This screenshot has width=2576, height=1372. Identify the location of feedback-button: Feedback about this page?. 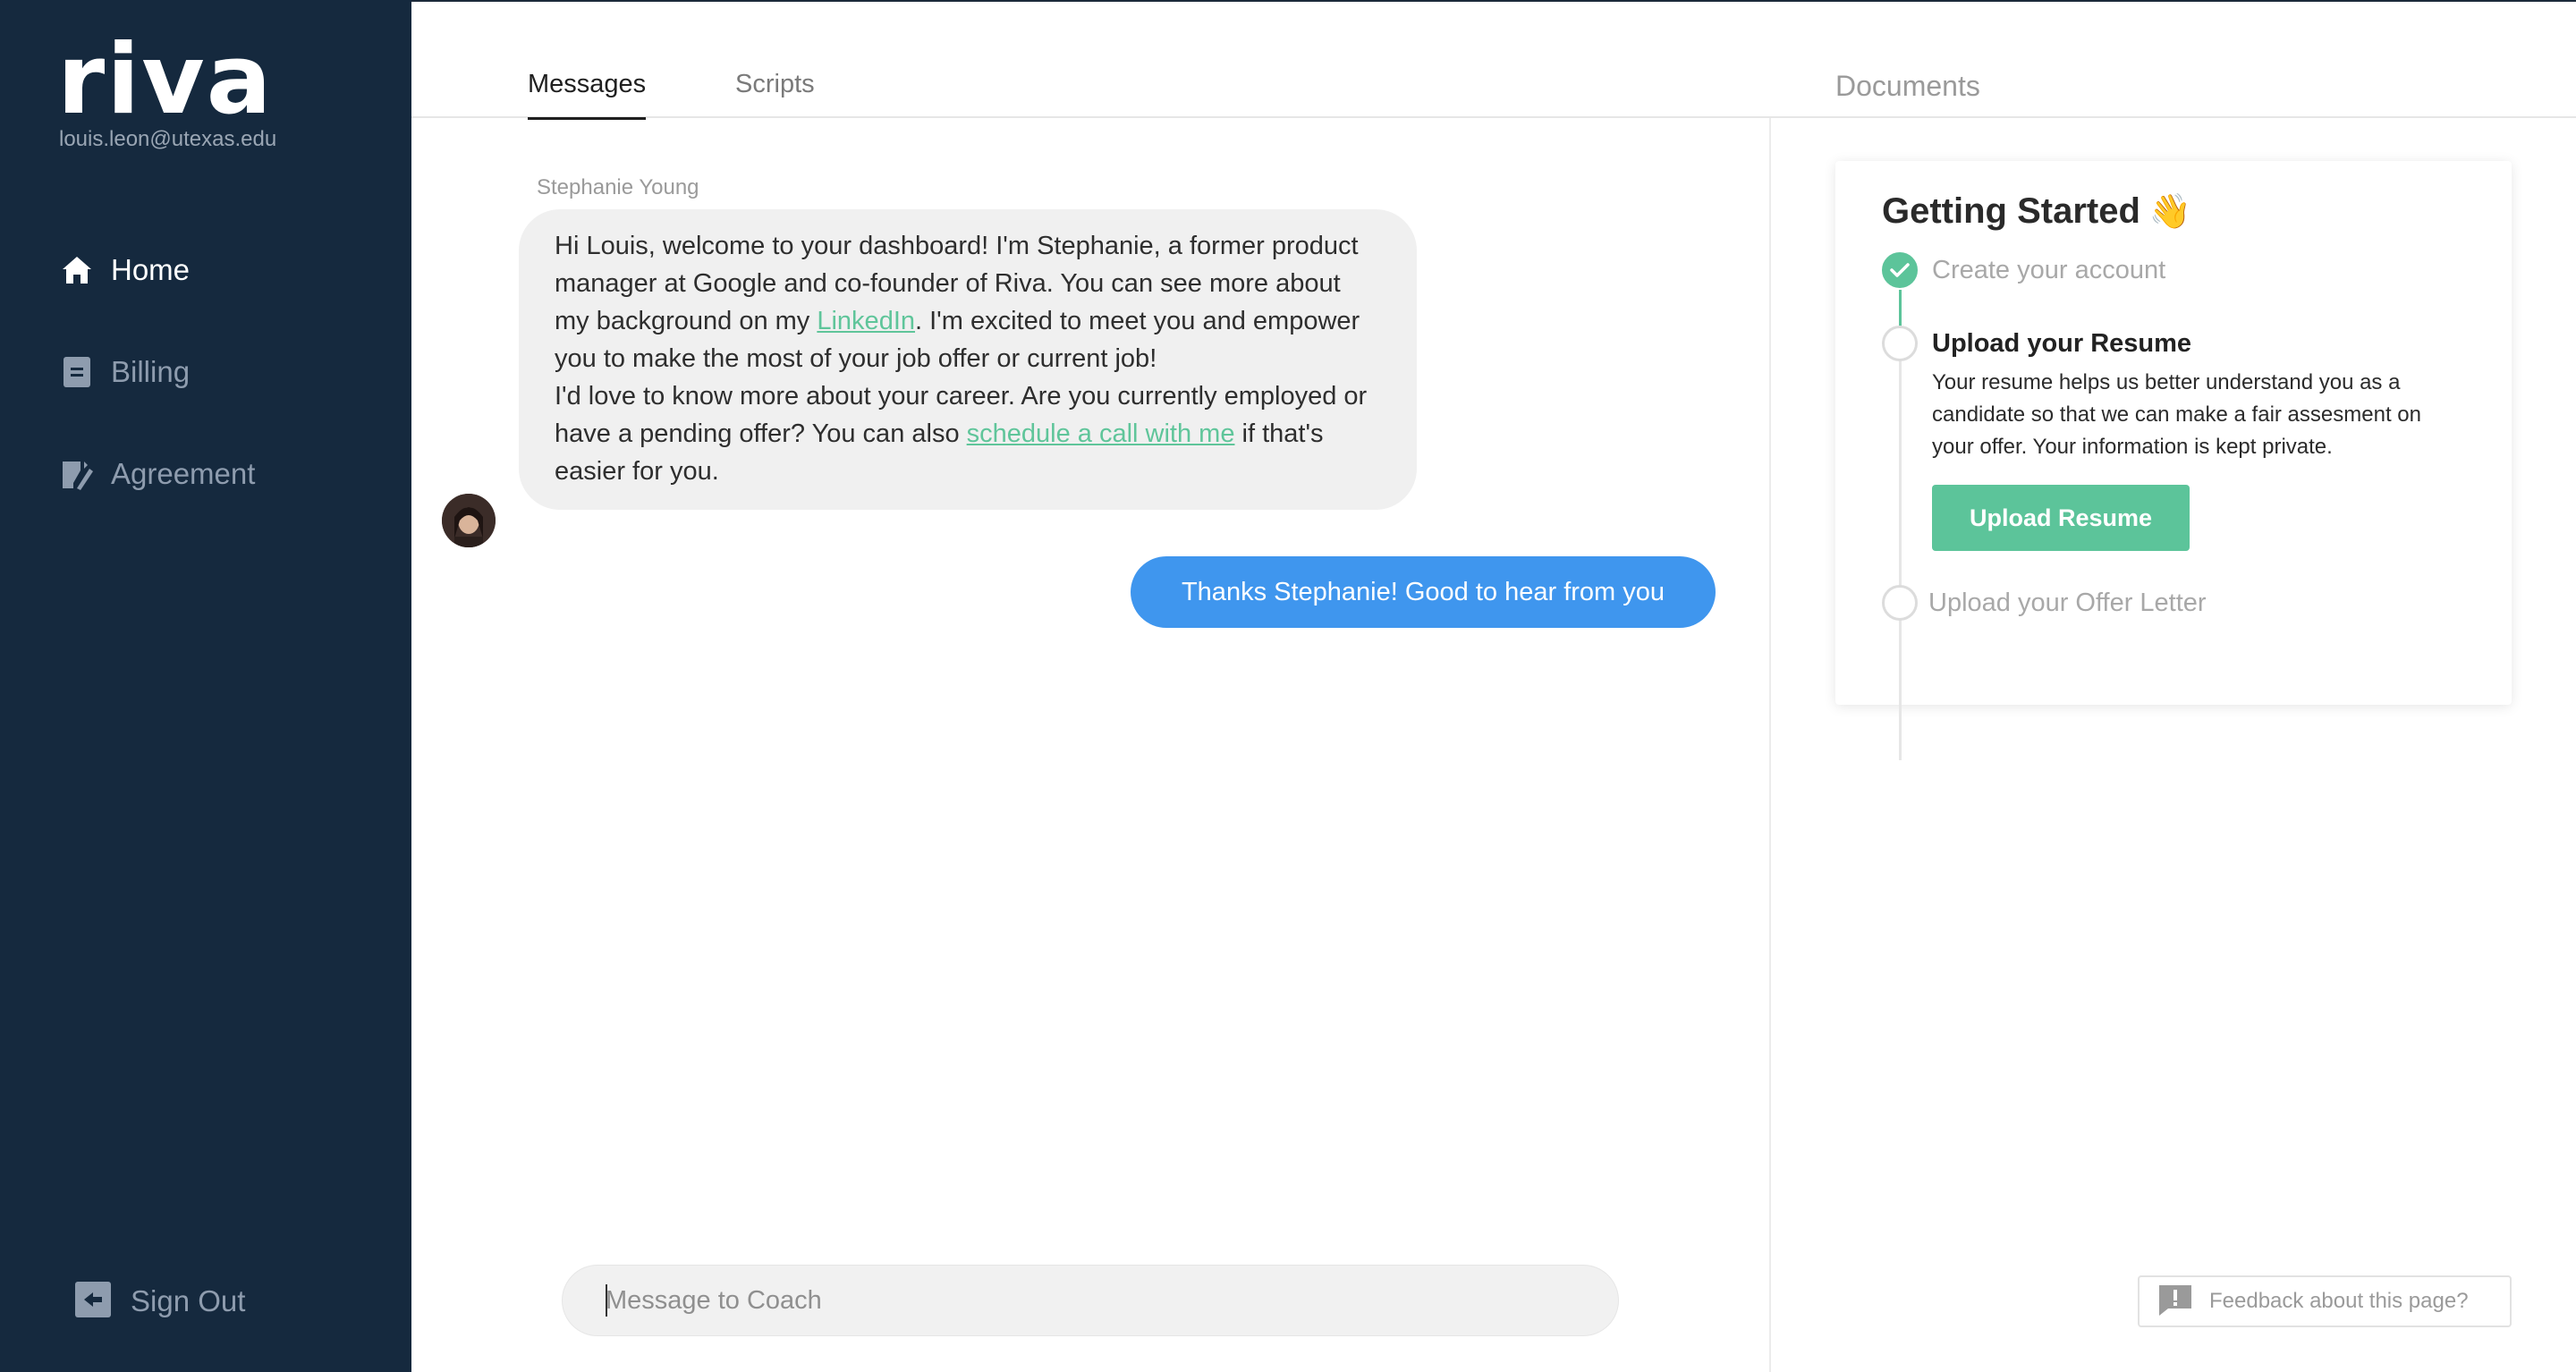
(2325, 1301).